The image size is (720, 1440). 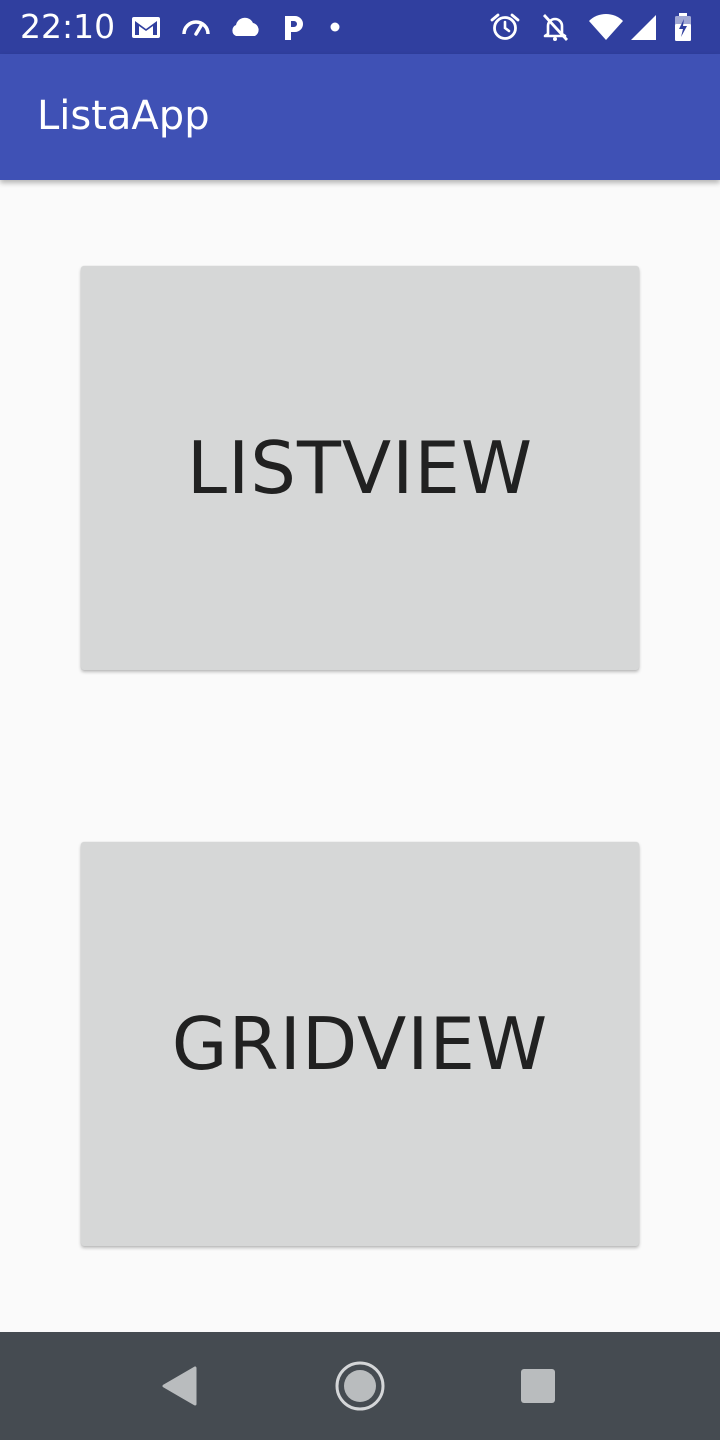 I want to click on app-title: ListaApp, so click(x=123, y=116).